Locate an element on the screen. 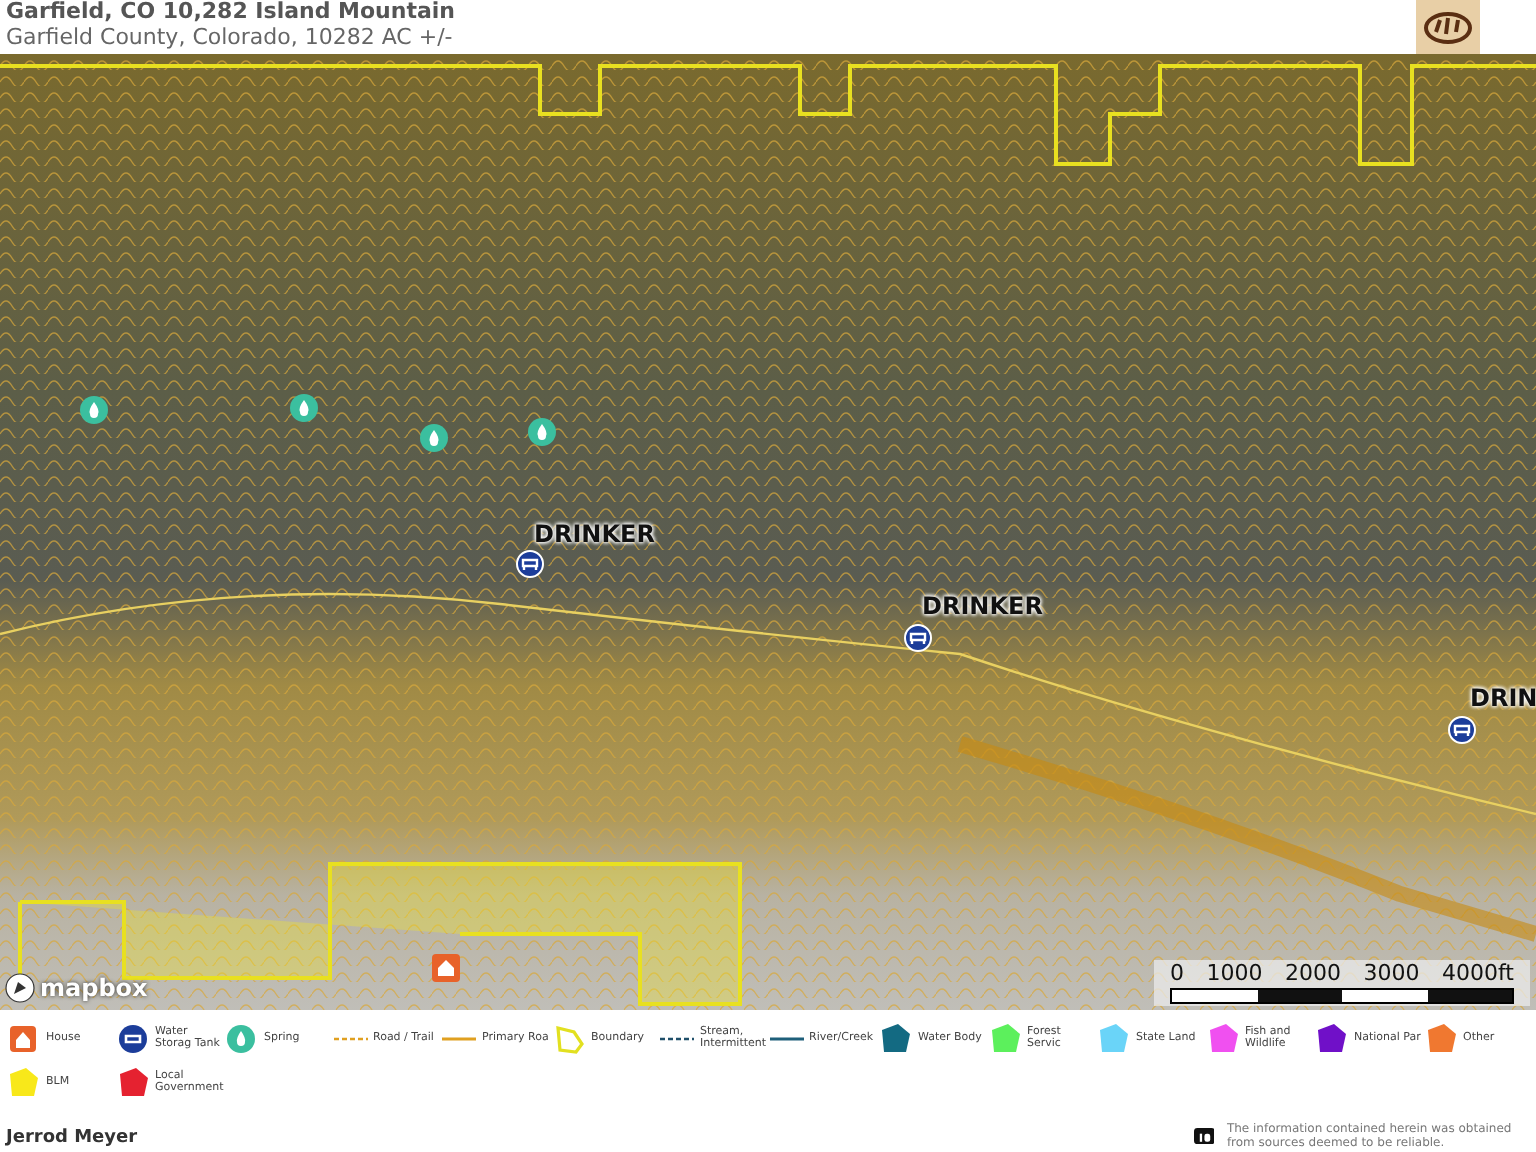  author-name: Jerrod Meyer is located at coordinates (72, 1138).